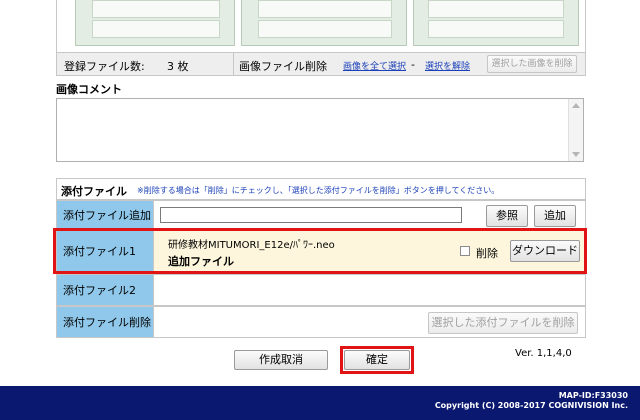  What do you see at coordinates (503, 323) in the screenshot?
I see `delete-selected-attachments-button: 選択した添付ファイルを削除` at bounding box center [503, 323].